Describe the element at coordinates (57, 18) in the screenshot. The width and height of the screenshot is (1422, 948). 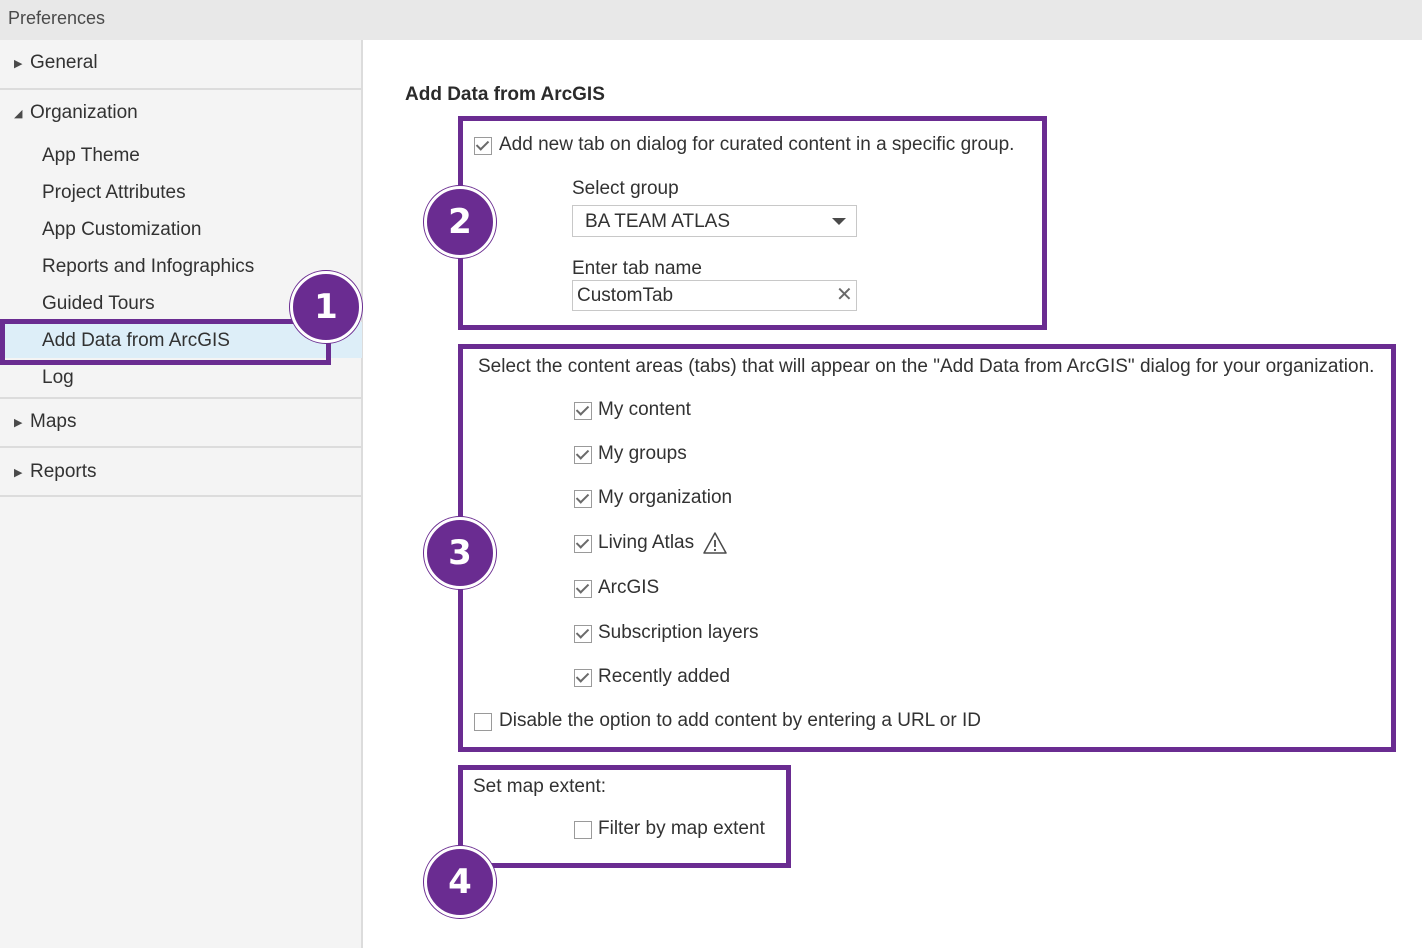
I see `window-title: Preferences` at that location.